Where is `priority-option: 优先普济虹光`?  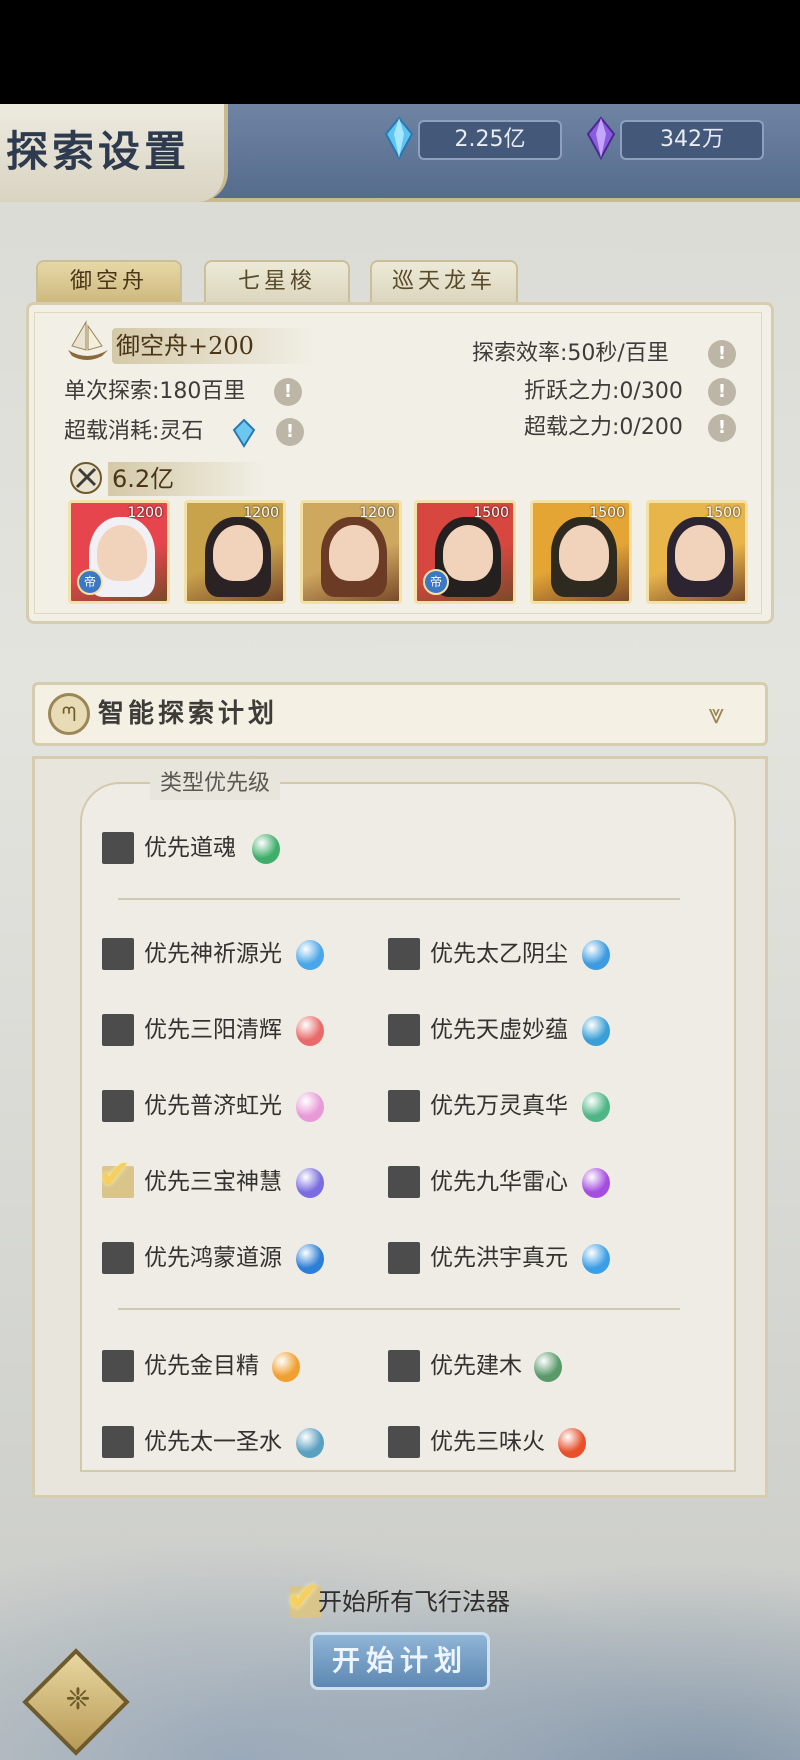
priority-option: 优先普济虹光 is located at coordinates (242, 1106).